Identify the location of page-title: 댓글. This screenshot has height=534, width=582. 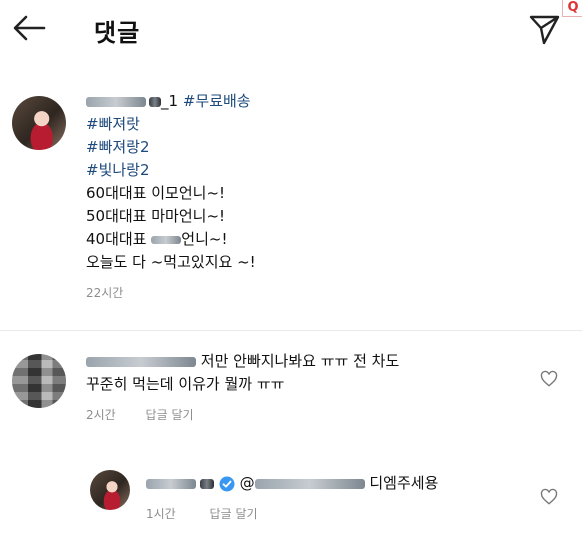
(117, 33).